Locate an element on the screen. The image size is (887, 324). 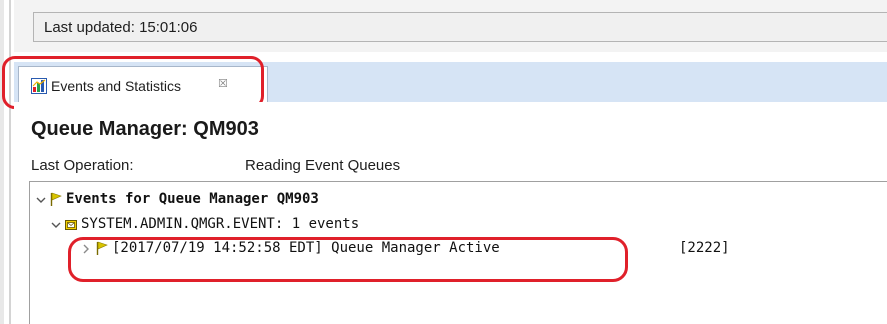
message-queue-icon is located at coordinates (71, 225).